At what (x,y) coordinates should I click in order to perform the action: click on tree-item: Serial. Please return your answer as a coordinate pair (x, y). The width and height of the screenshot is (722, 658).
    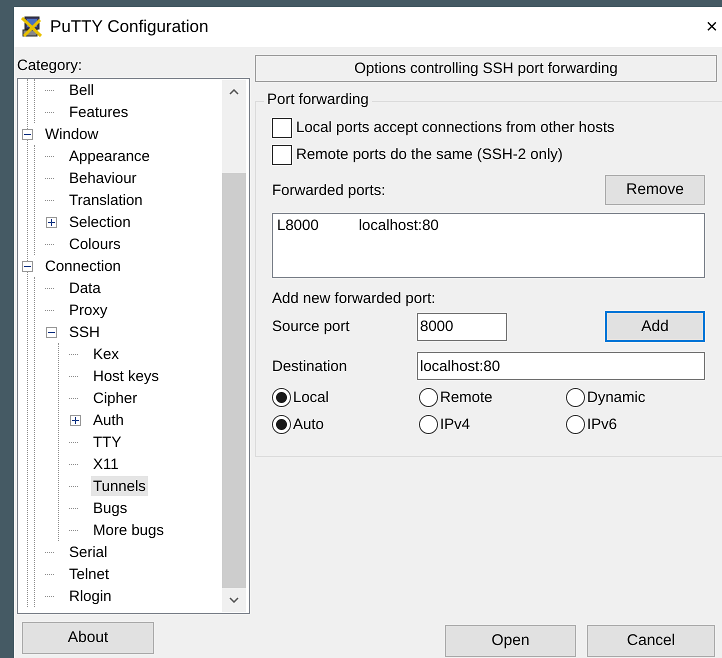
    Looking at the image, I should click on (88, 552).